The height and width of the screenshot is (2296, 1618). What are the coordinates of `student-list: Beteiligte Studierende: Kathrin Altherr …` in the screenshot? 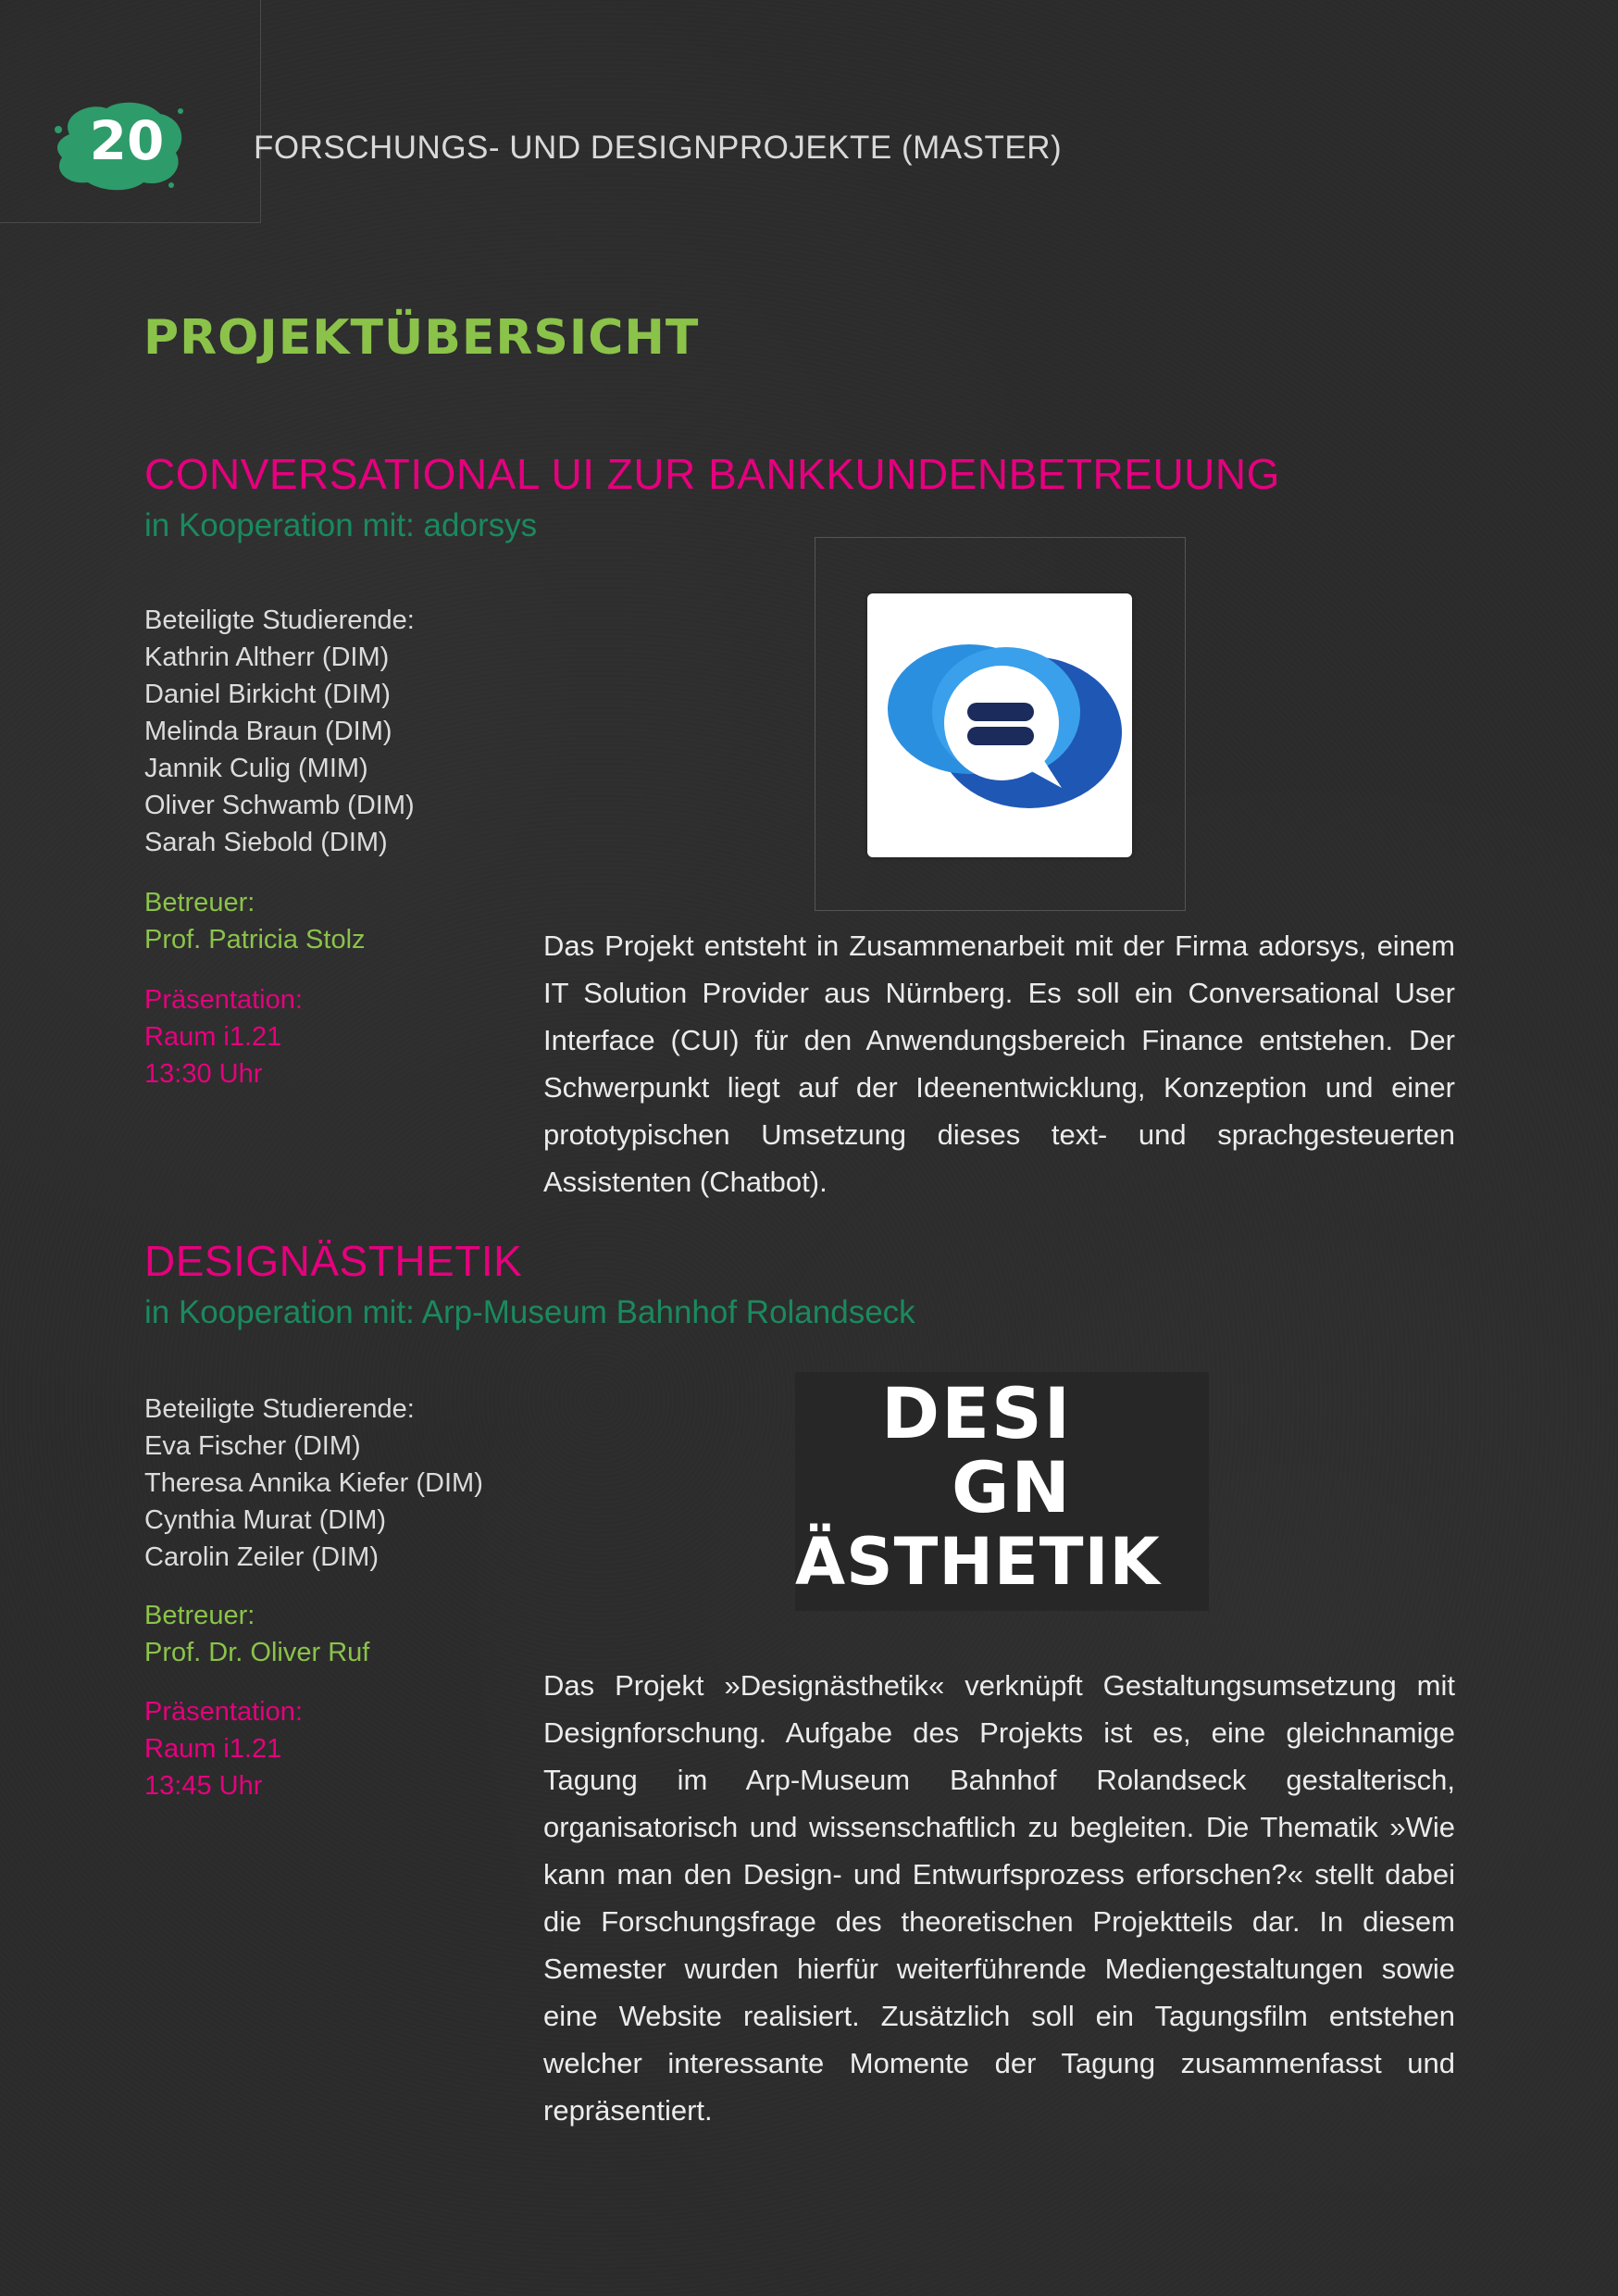 It's located at (279, 731).